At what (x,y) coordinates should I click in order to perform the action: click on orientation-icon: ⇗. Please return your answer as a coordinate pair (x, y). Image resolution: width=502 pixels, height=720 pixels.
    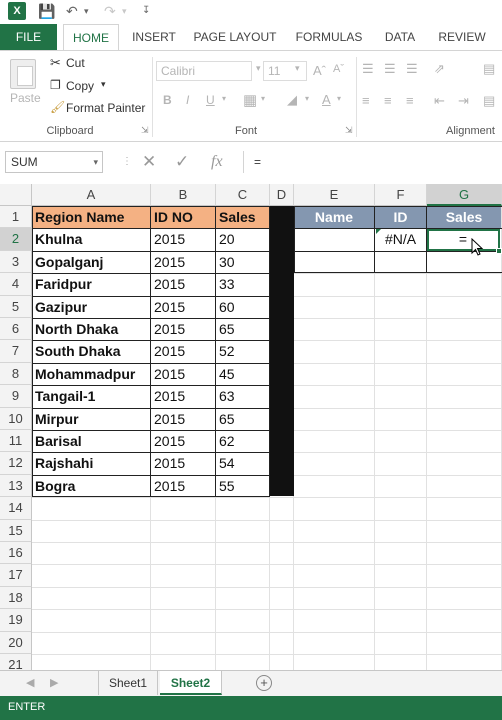
    Looking at the image, I should click on (439, 69).